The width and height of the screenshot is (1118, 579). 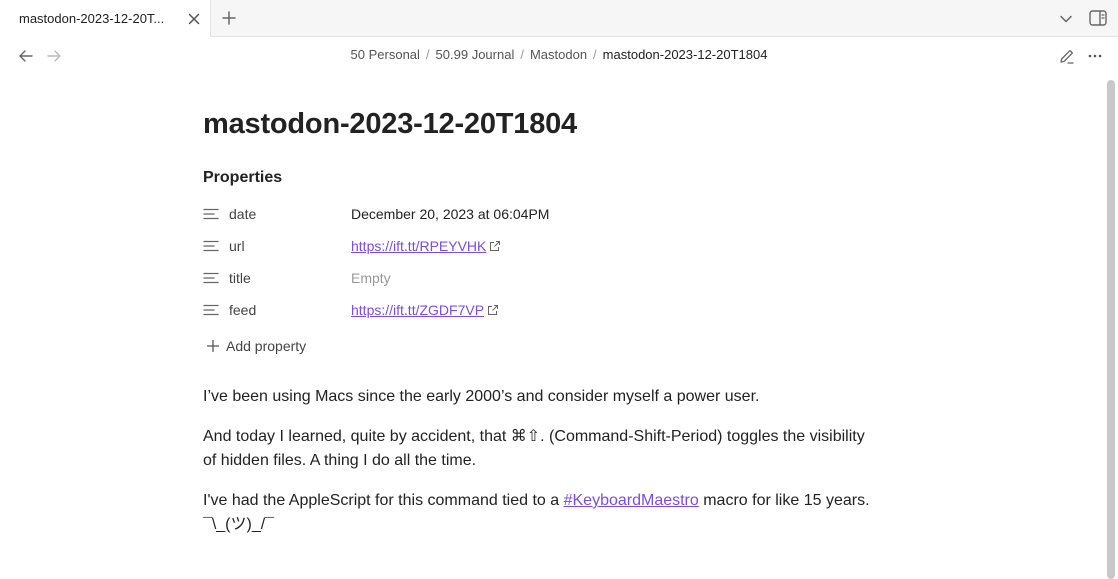 What do you see at coordinates (229, 18) in the screenshot?
I see `new-tab-icon` at bounding box center [229, 18].